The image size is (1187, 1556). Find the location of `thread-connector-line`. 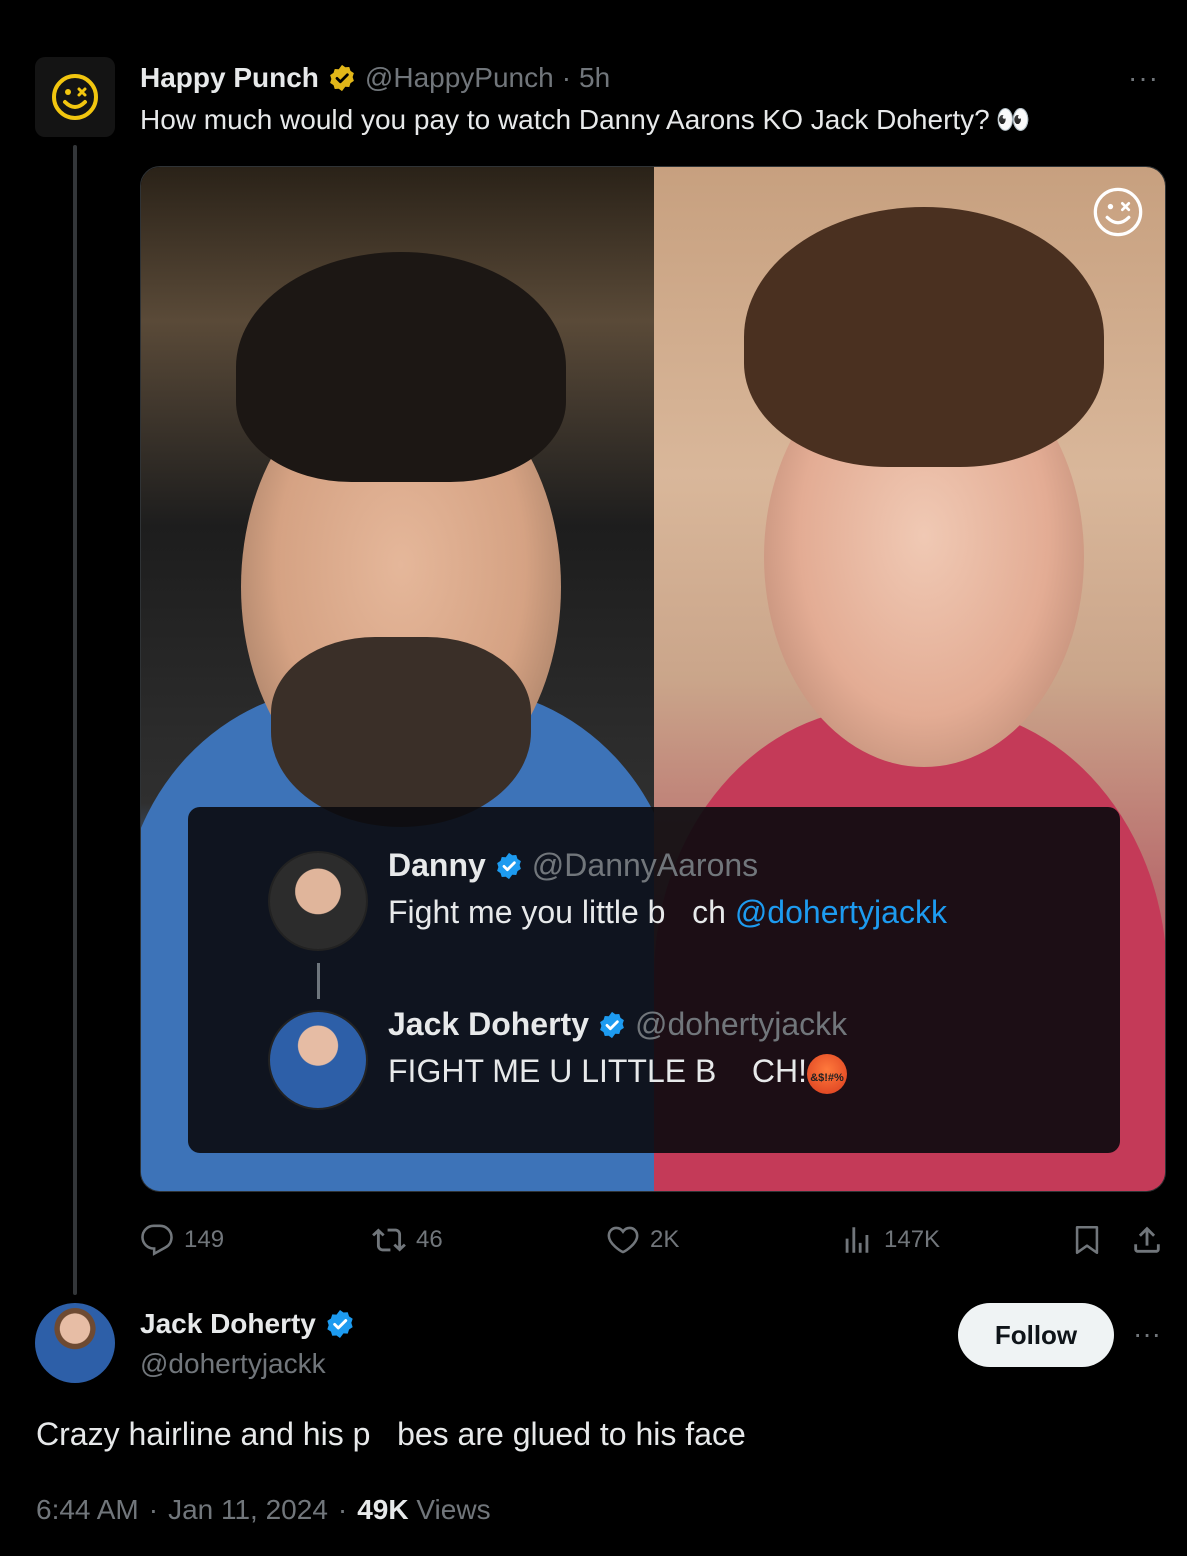

thread-connector-line is located at coordinates (75, 720).